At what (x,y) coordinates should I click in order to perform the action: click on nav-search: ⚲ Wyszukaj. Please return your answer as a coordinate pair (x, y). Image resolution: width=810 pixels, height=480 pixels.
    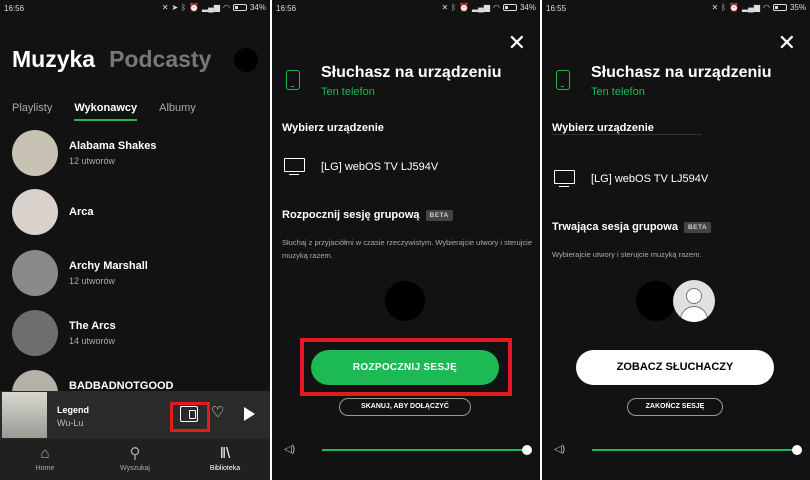
    Looking at the image, I should click on (135, 459).